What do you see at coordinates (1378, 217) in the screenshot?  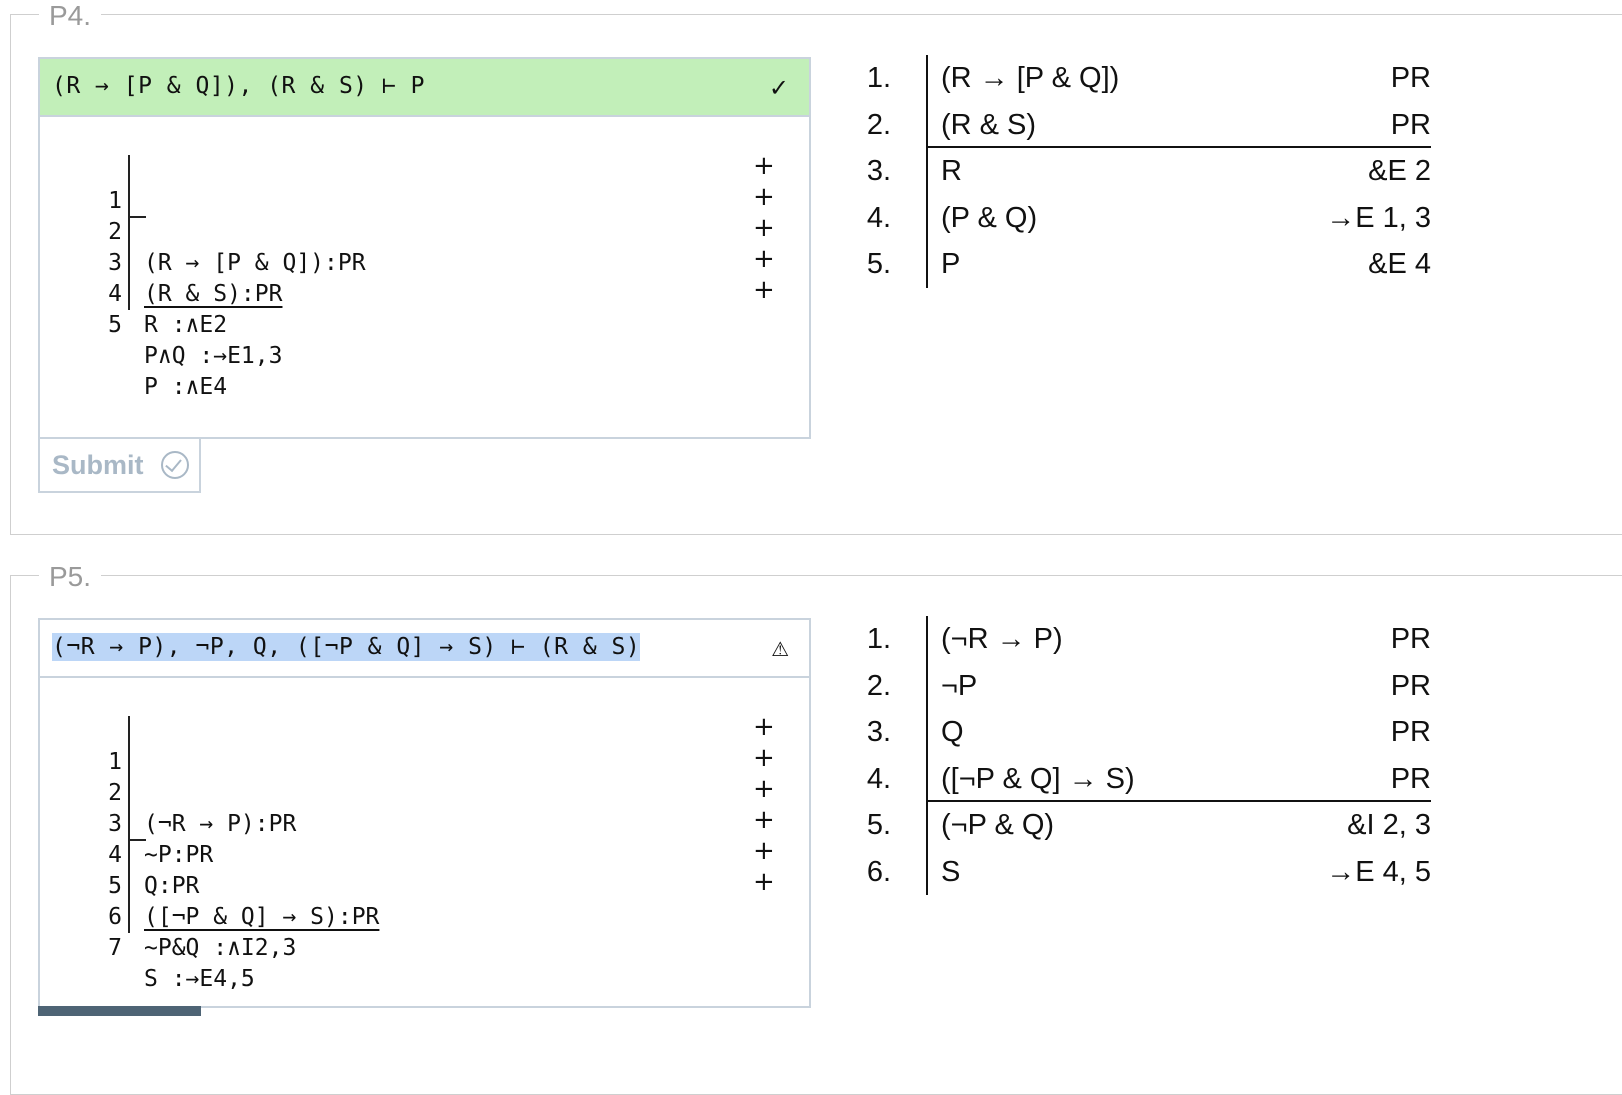 I see `proof-rule: →E 1, 3` at bounding box center [1378, 217].